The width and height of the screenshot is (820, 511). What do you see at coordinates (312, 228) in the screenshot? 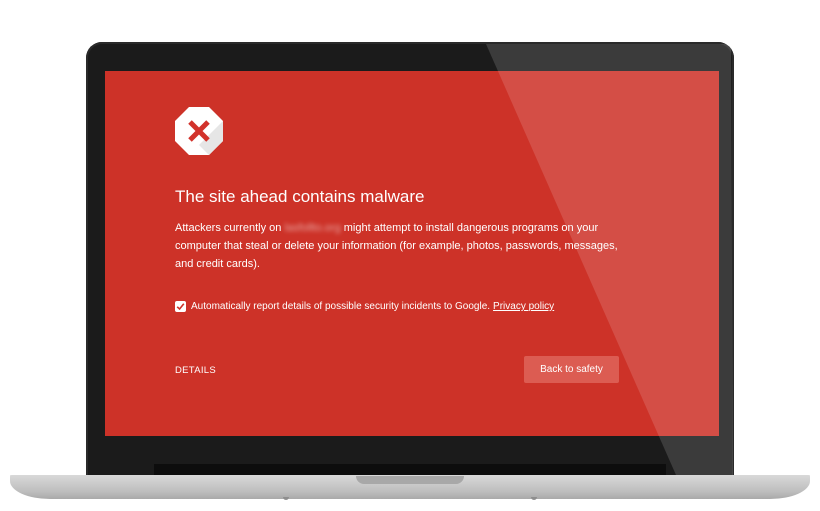
I see `blurred-domain: lasfollto.org` at bounding box center [312, 228].